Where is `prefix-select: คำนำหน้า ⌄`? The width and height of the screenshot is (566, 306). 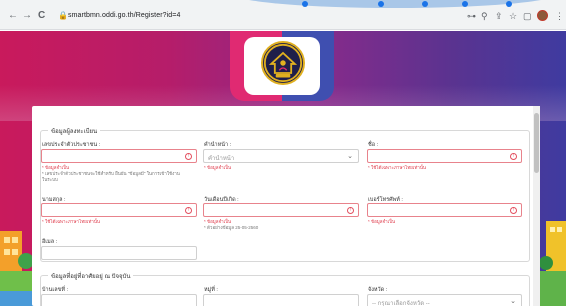 prefix-select: คำนำหน้า ⌄ is located at coordinates (281, 156).